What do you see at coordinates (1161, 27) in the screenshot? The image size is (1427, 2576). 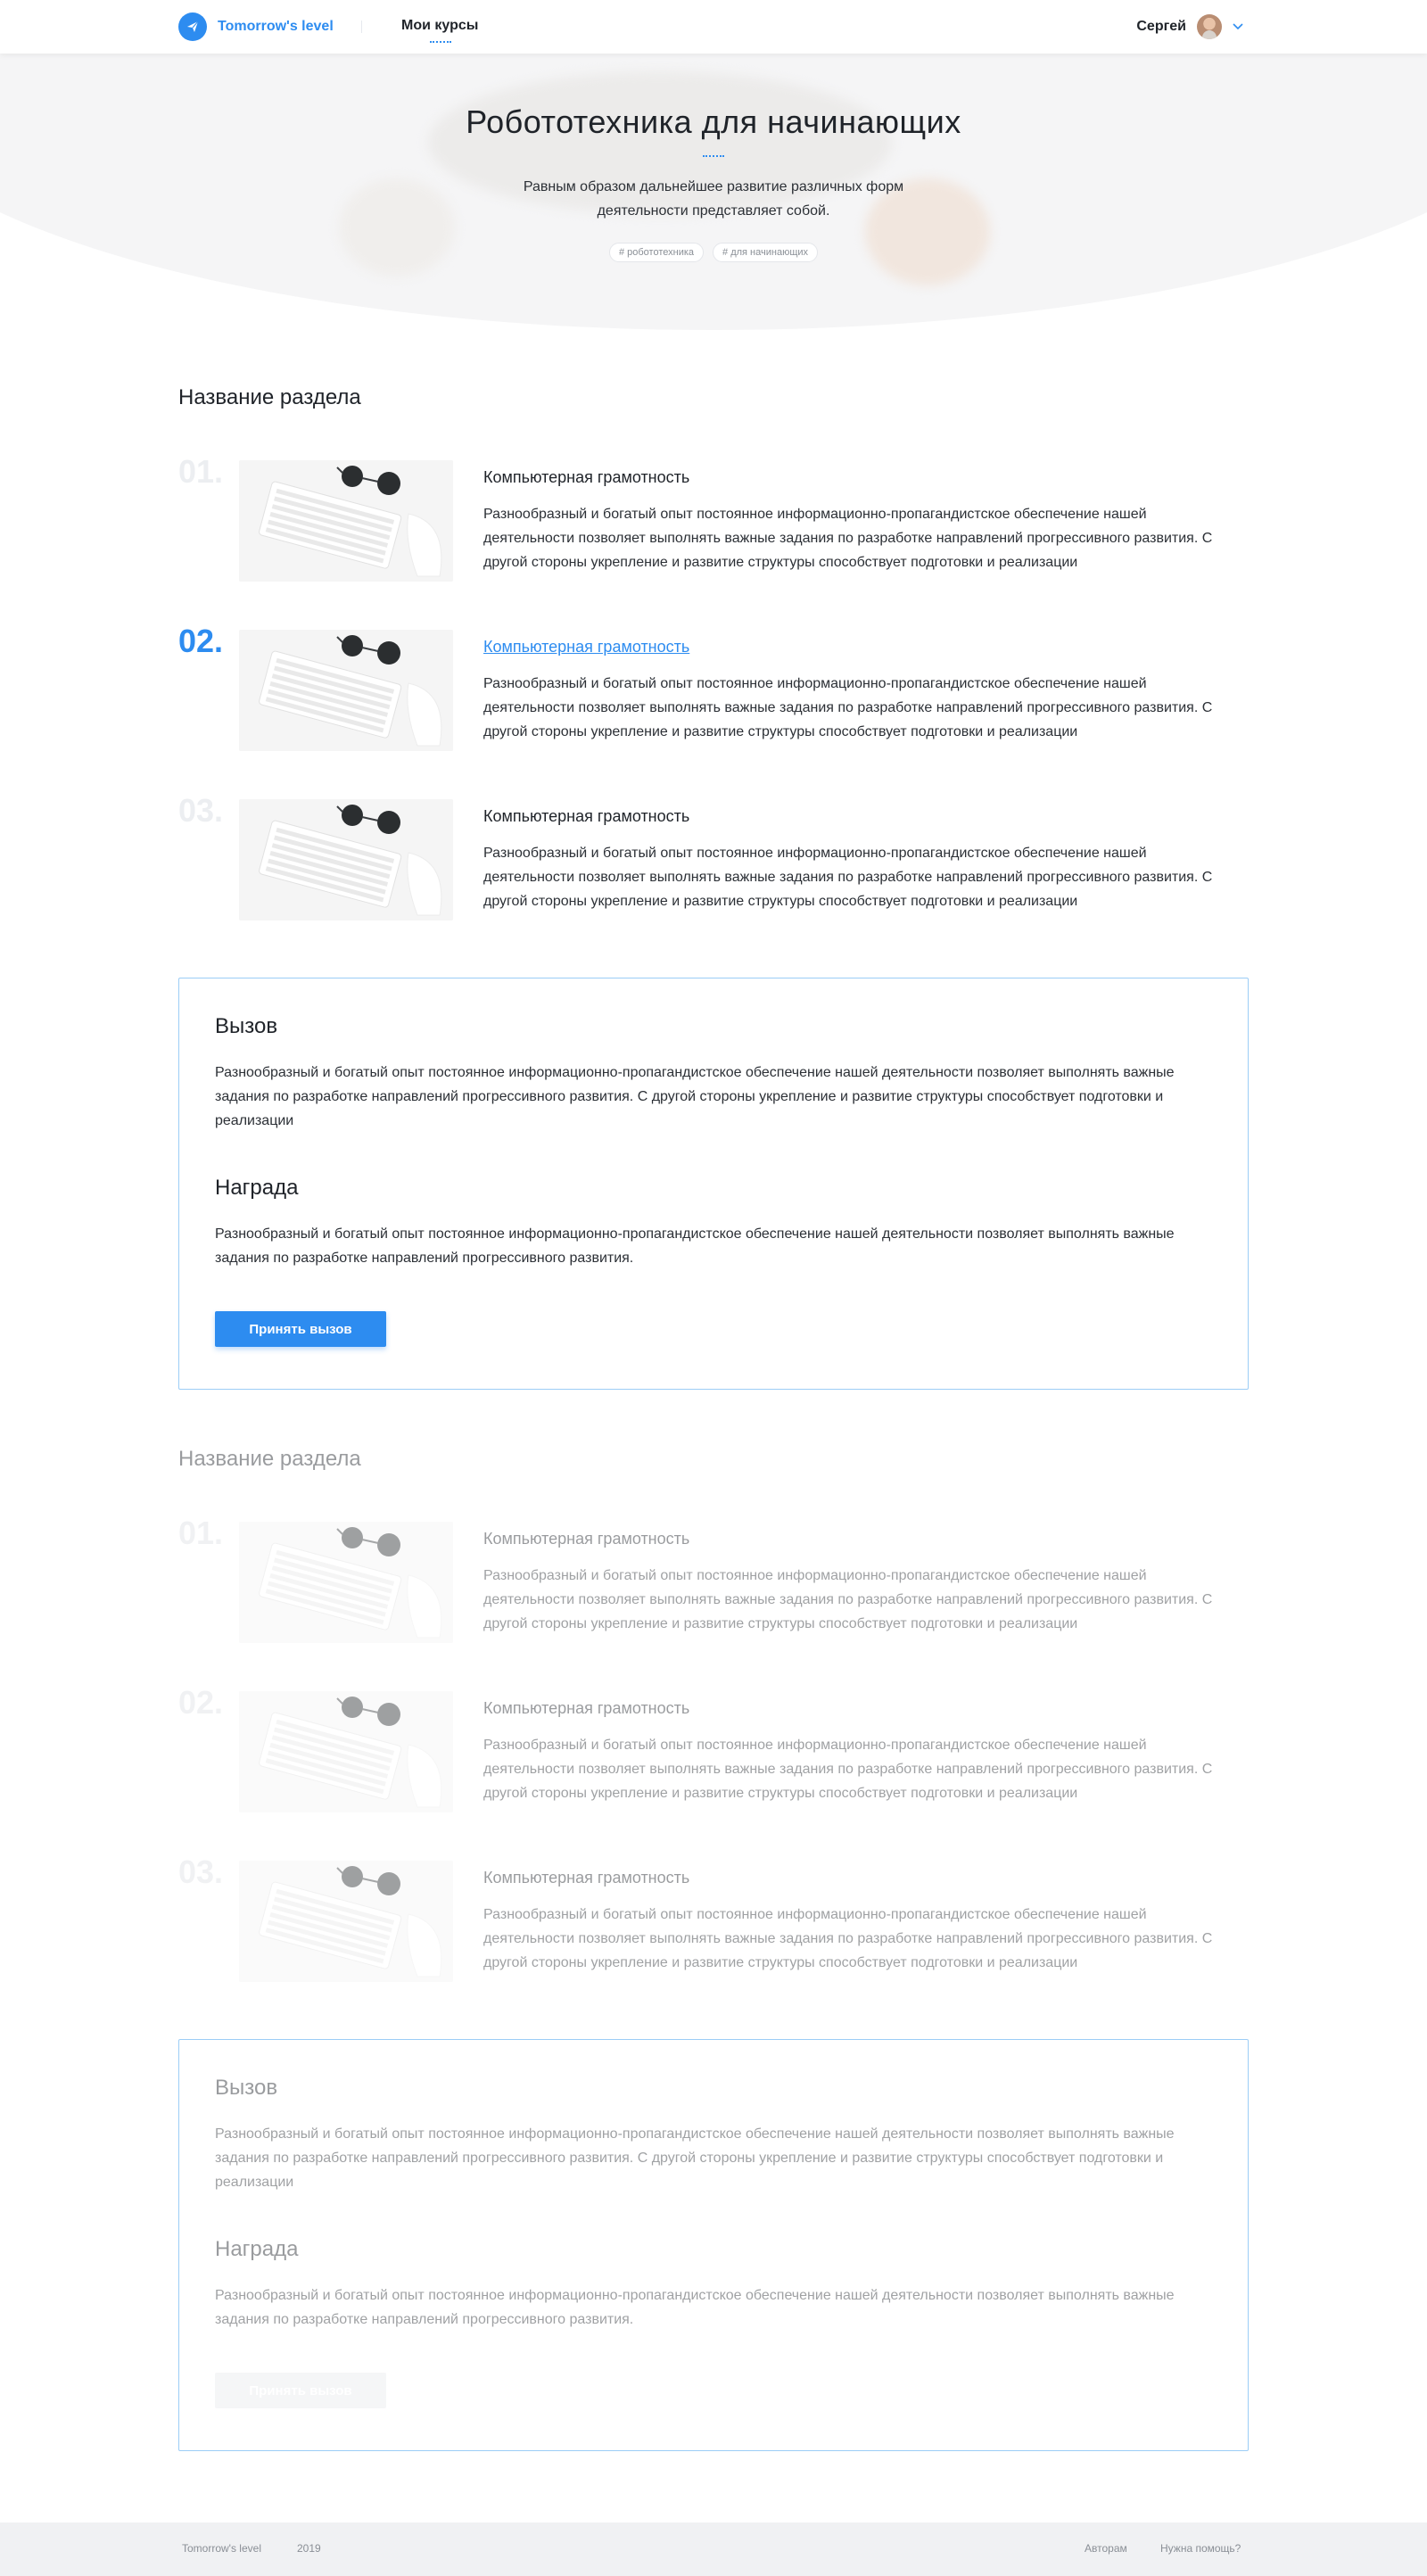 I see `user-name: Сергей` at bounding box center [1161, 27].